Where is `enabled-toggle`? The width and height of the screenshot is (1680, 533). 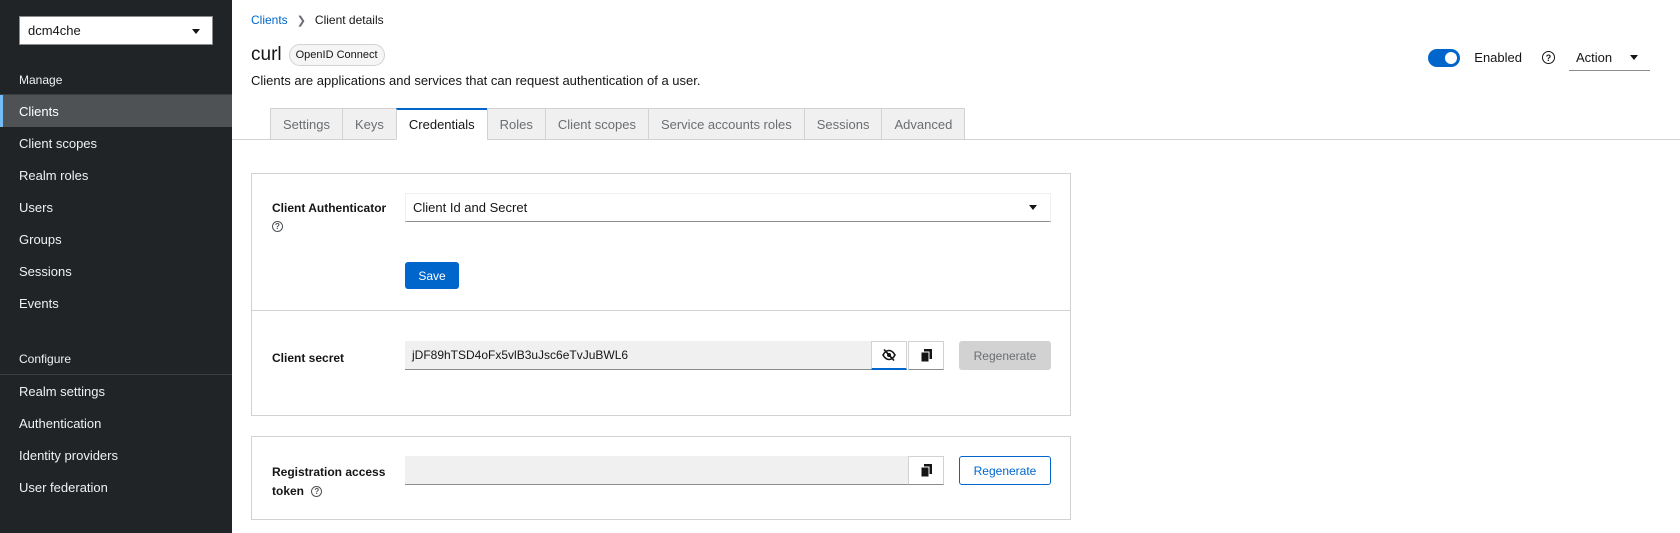
enabled-toggle is located at coordinates (1444, 57).